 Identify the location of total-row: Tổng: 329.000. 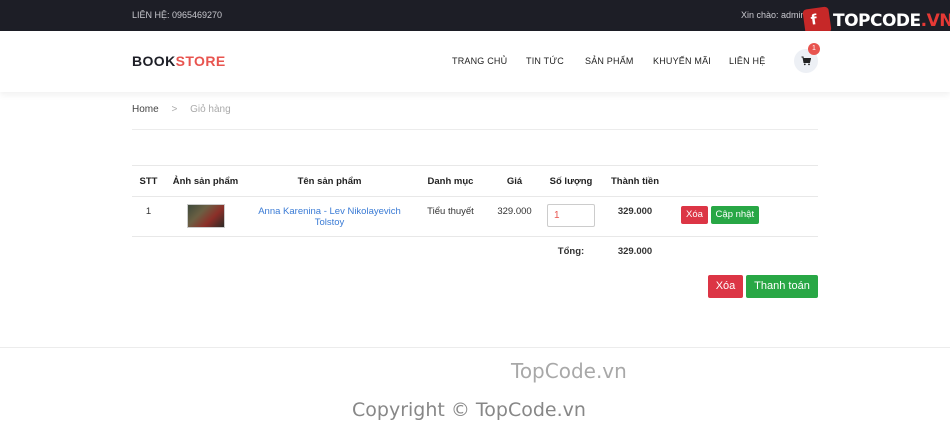
(475, 251).